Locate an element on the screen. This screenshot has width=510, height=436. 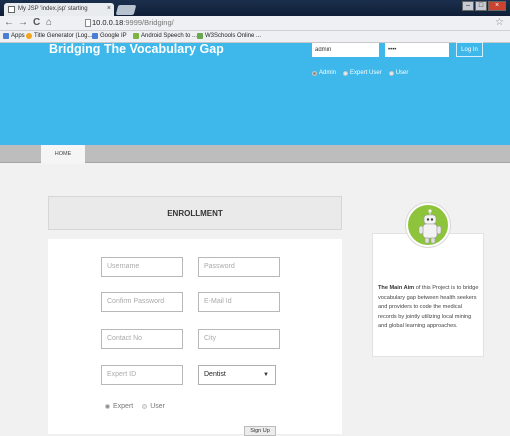
site-title: Bridging The Vocabulary Gap is located at coordinates (136, 49).